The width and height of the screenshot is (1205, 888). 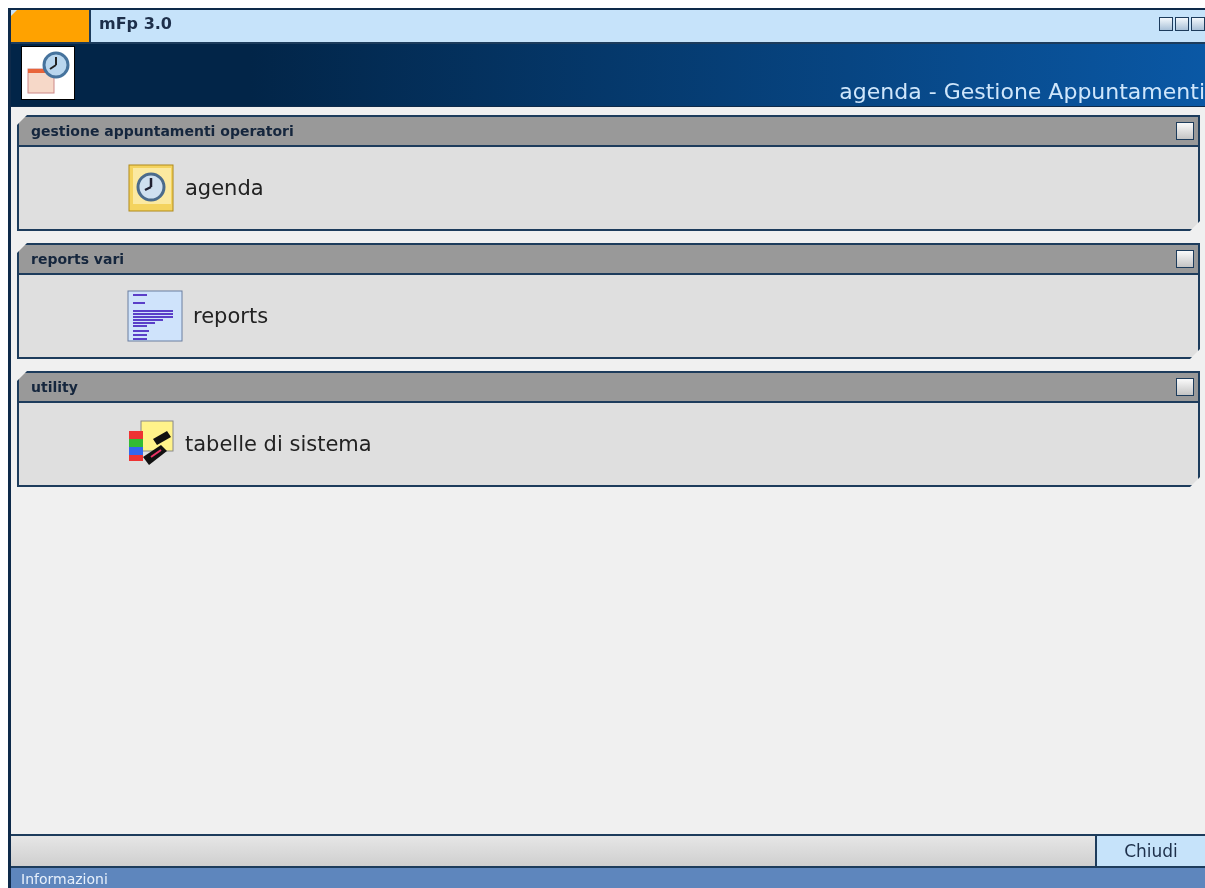 What do you see at coordinates (155, 316) in the screenshot?
I see `document-icon` at bounding box center [155, 316].